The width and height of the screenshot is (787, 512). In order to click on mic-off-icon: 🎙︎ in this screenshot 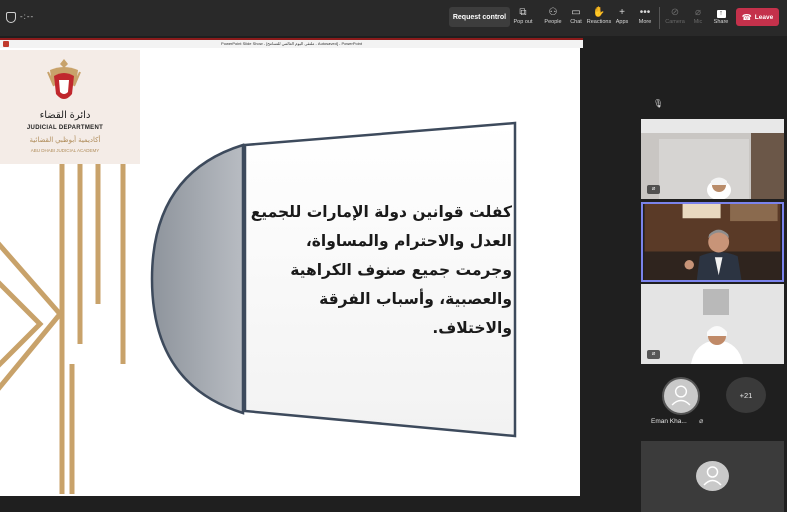, I will do `click(658, 103)`.